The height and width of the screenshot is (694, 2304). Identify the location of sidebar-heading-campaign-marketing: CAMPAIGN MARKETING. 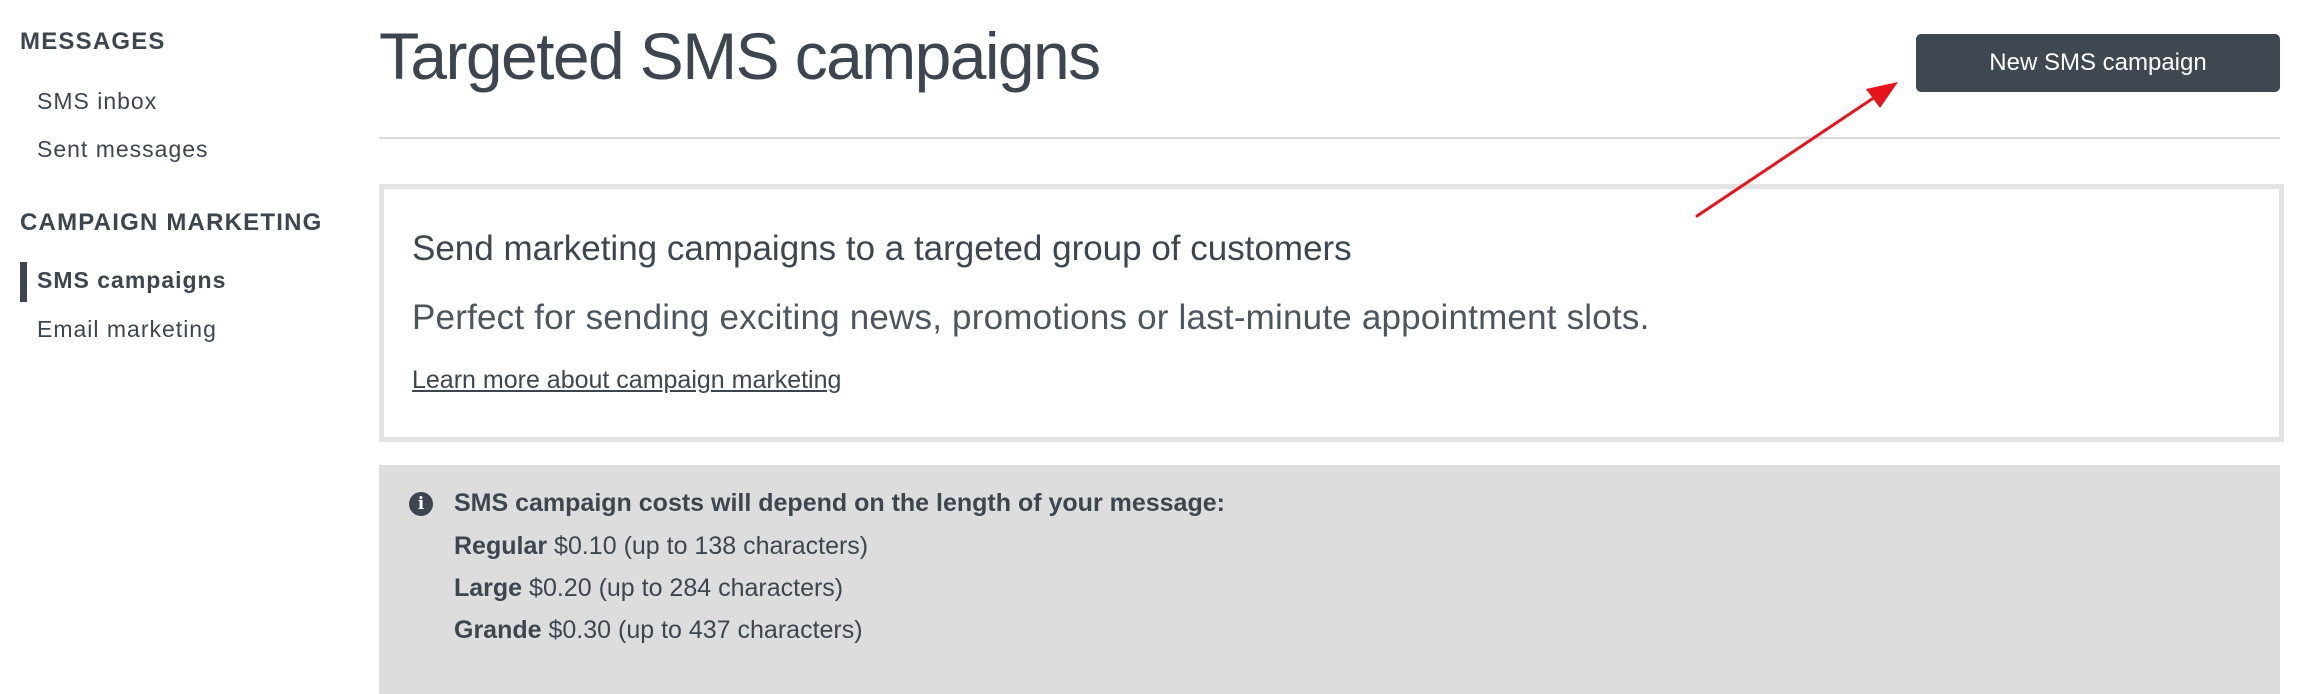
(171, 222).